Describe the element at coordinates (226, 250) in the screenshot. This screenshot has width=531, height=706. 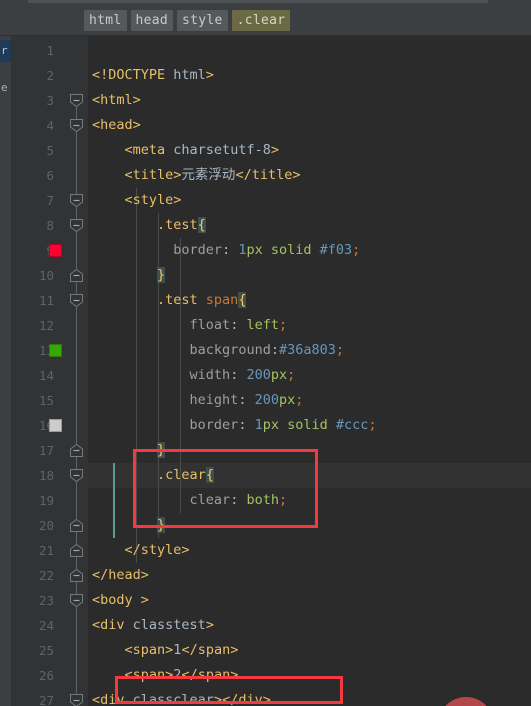
I see `code-line: border: 1px solid #f03;` at that location.